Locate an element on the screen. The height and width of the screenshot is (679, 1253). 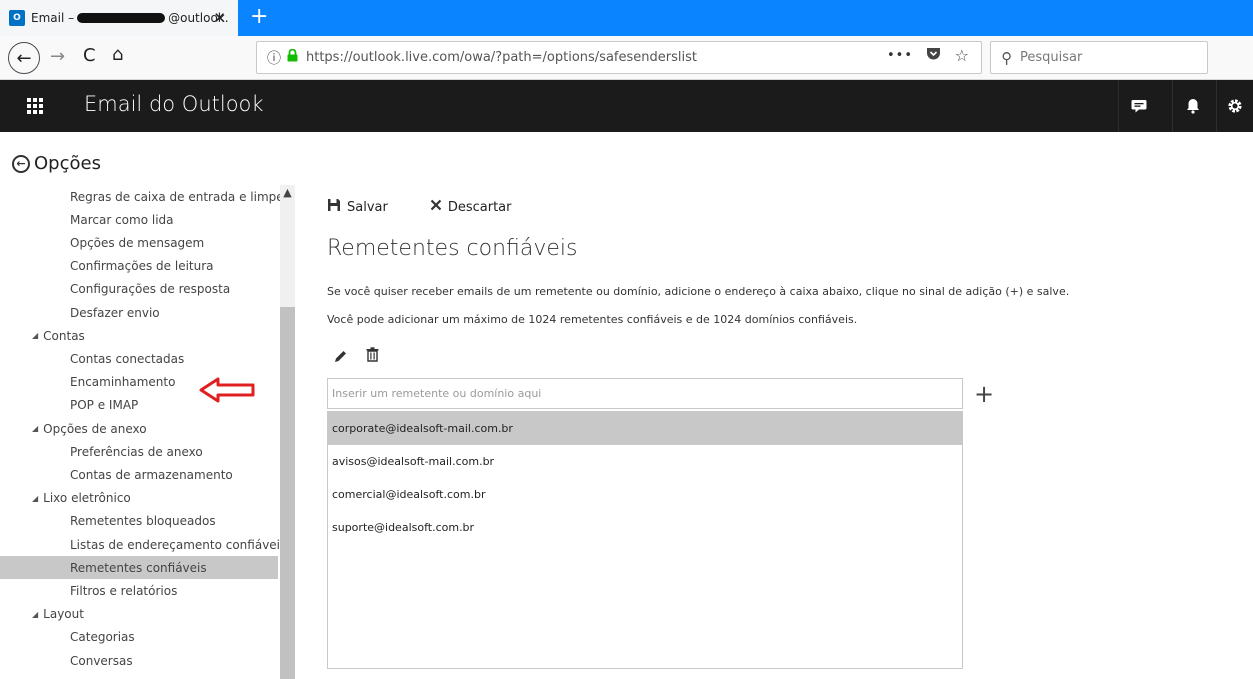
page-actions-icon: ••• is located at coordinates (900, 55).